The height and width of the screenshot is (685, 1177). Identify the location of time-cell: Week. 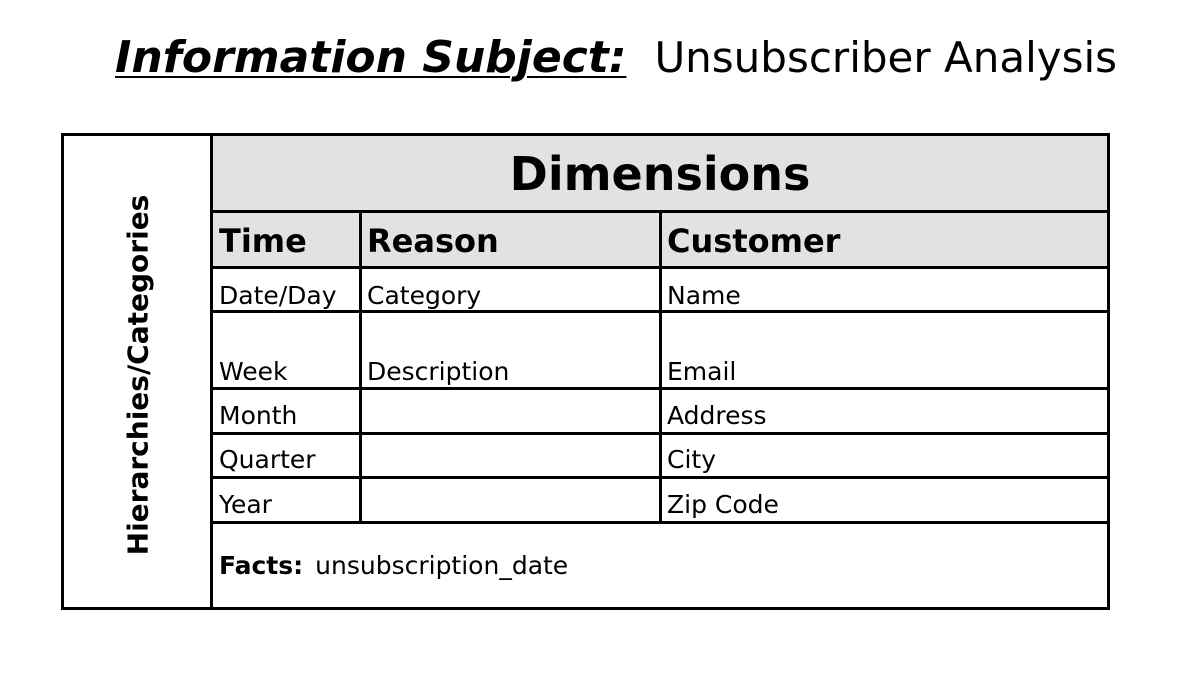
(253, 371).